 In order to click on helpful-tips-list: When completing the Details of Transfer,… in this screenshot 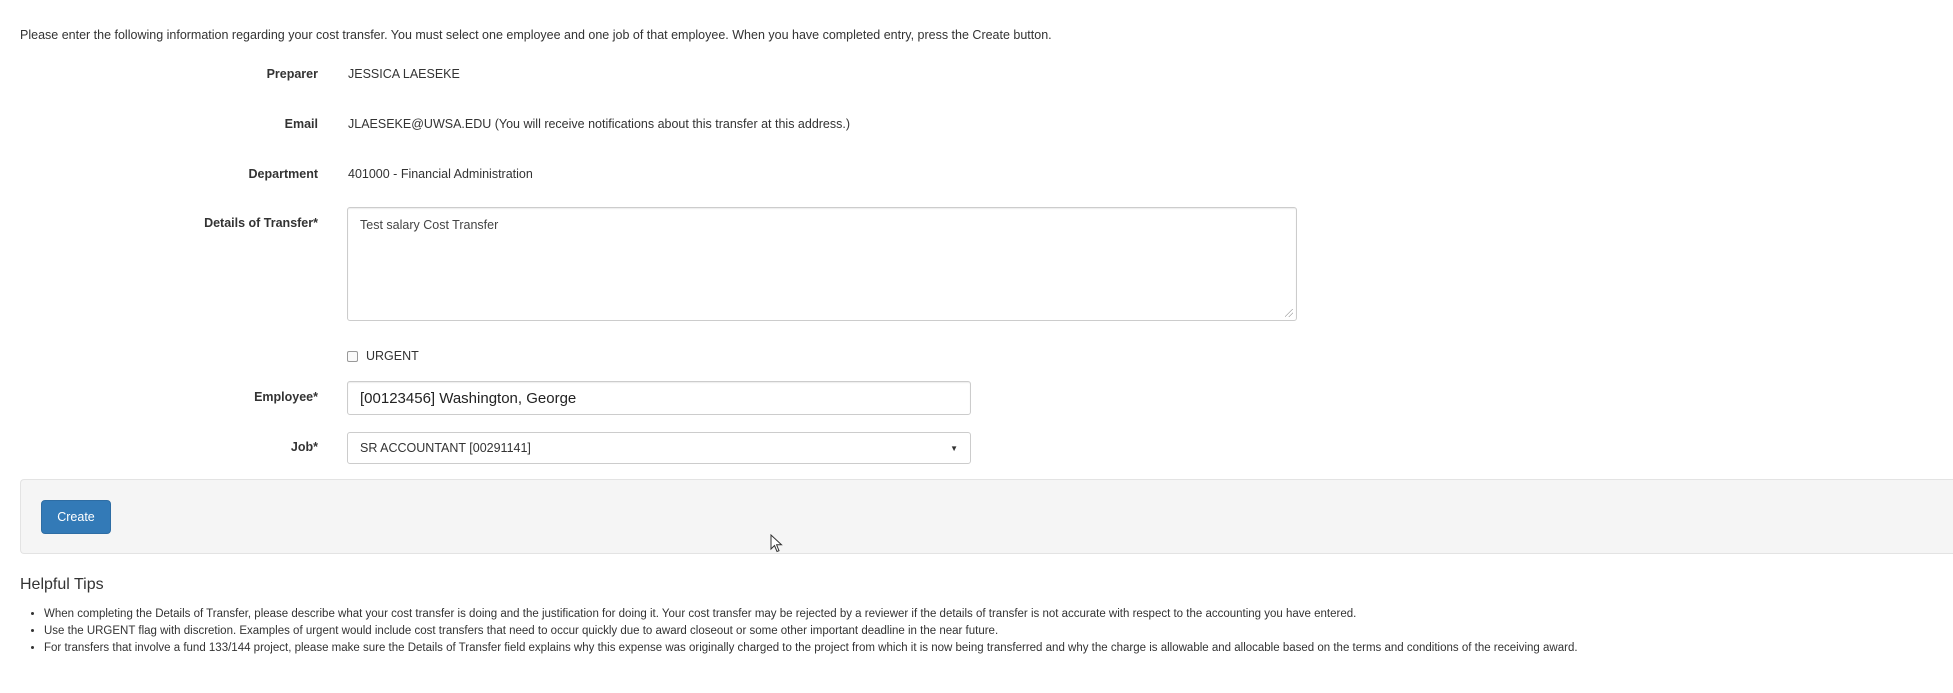, I will do `click(991, 631)`.